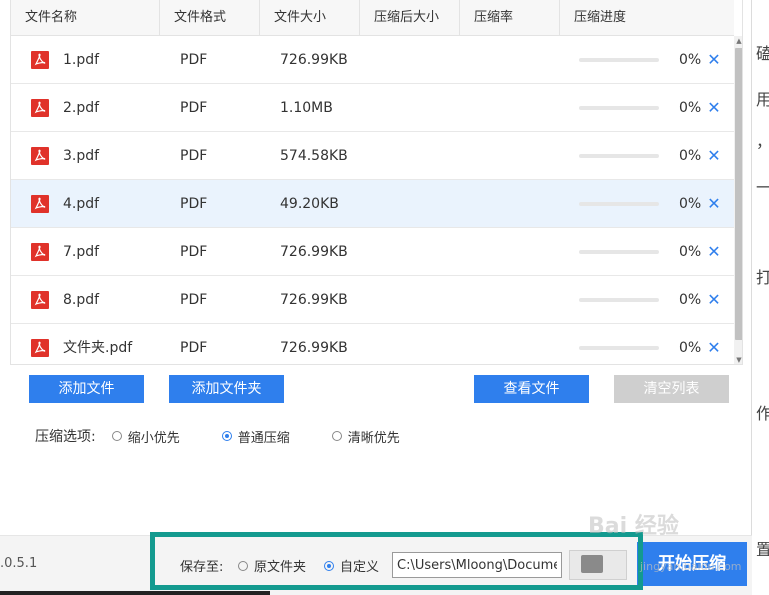 The height and width of the screenshot is (595, 769). Describe the element at coordinates (309, 204) in the screenshot. I see `file-size: 49.20KB` at that location.